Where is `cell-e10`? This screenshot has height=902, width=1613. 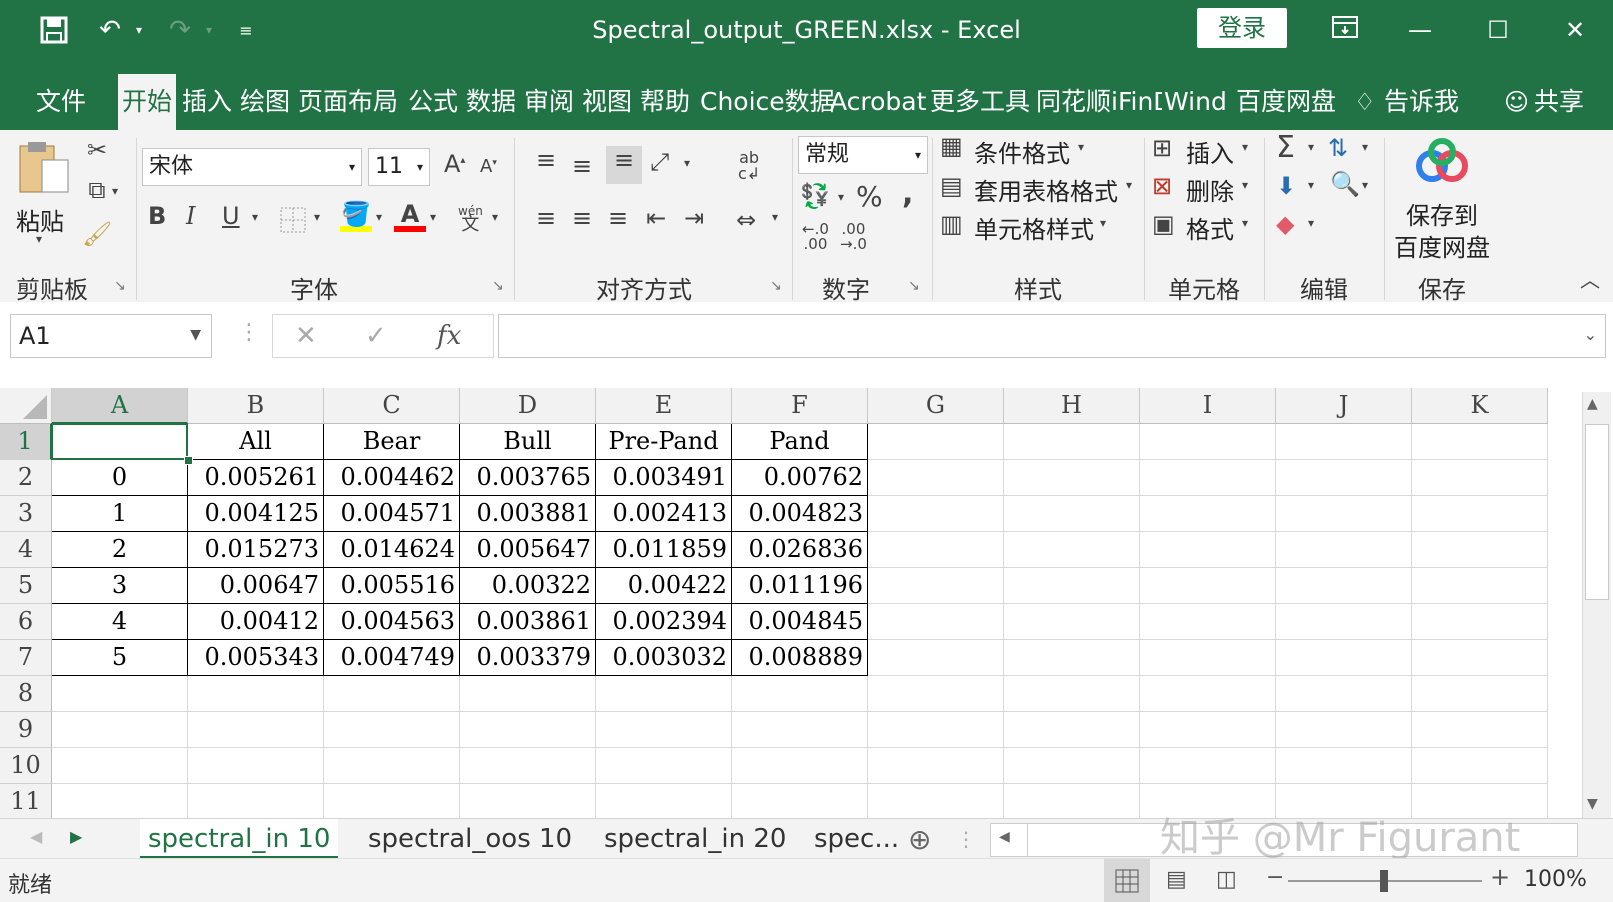
cell-e10 is located at coordinates (664, 766).